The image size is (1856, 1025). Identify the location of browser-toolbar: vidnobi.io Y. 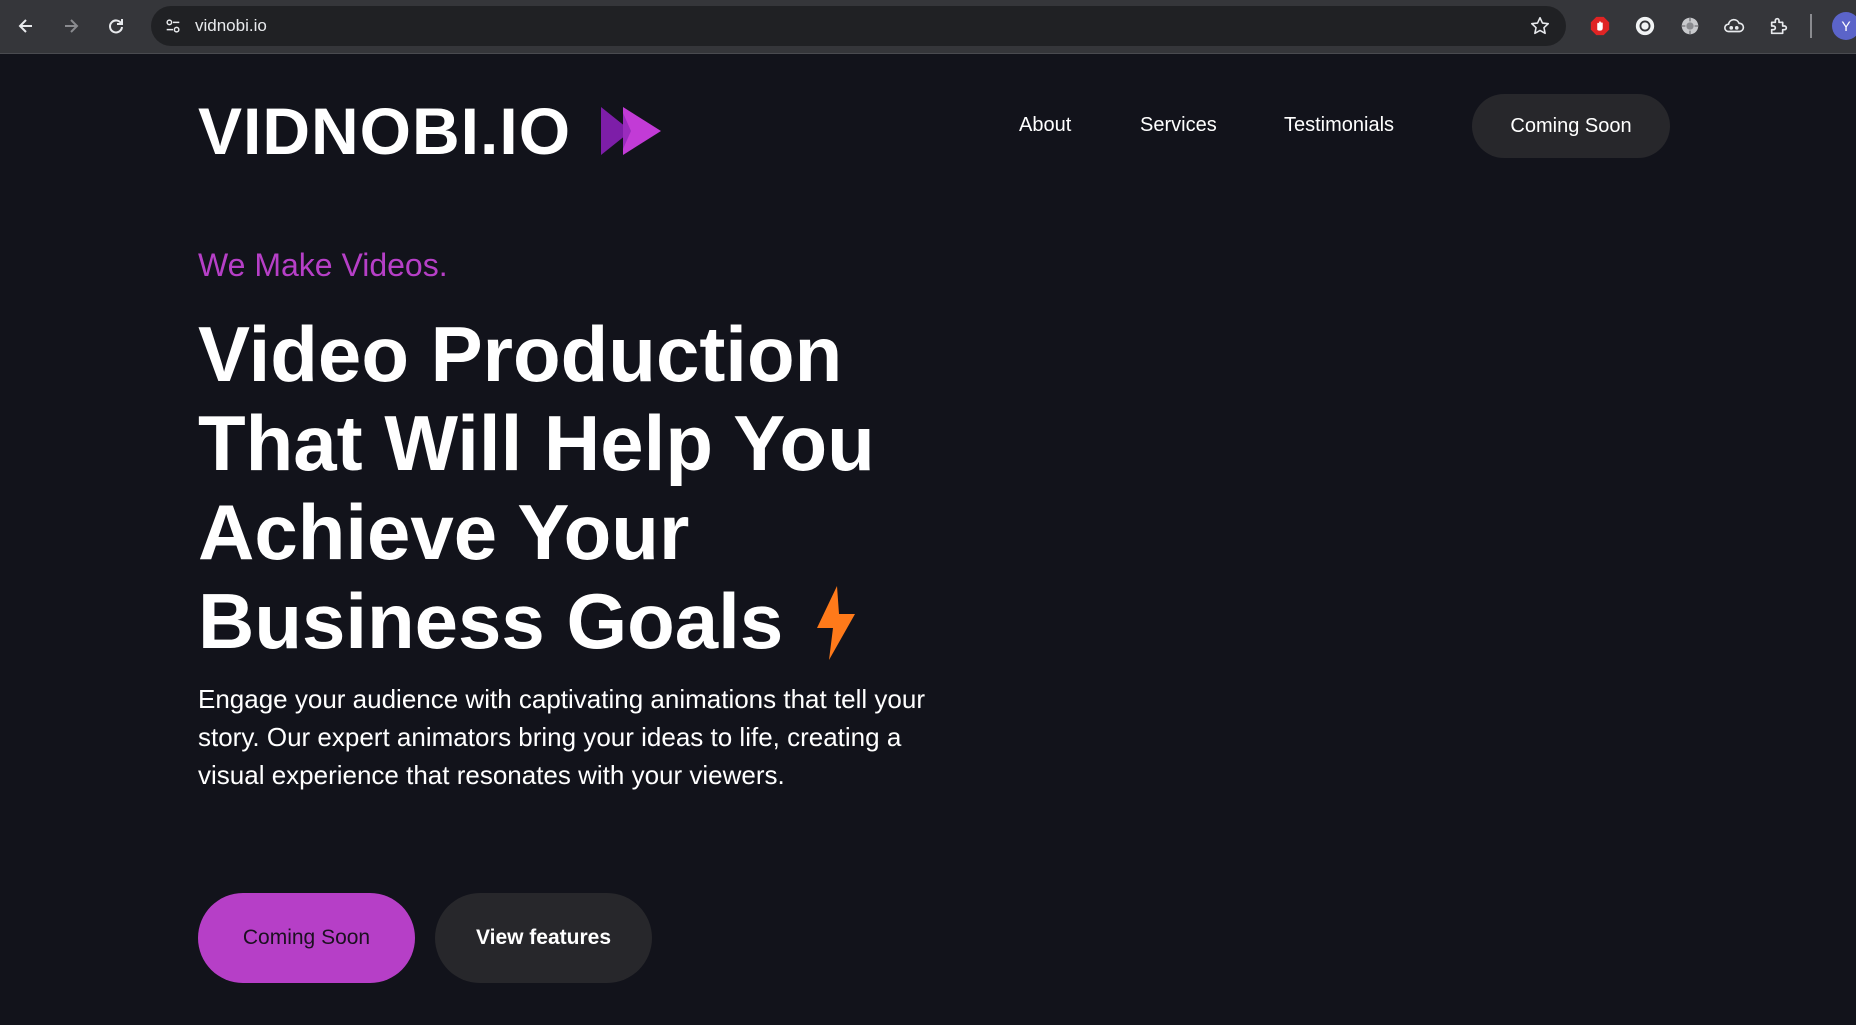
(928, 27).